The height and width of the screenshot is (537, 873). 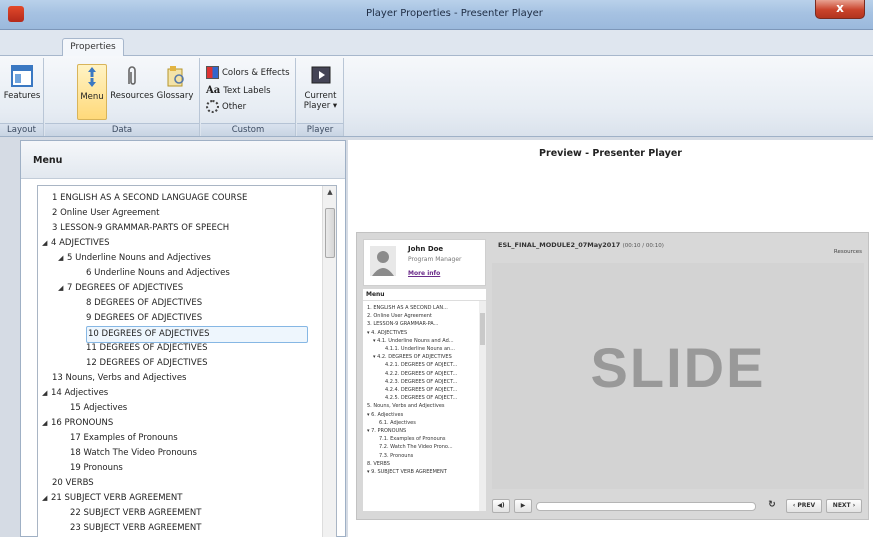 I want to click on paperclip-icon, so click(x=132, y=75).